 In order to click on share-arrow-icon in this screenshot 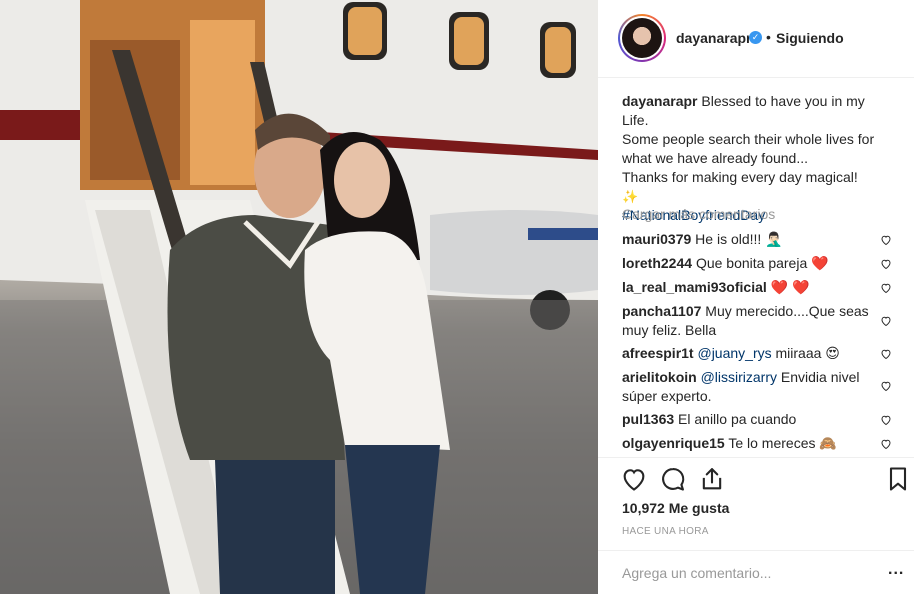, I will do `click(712, 479)`.